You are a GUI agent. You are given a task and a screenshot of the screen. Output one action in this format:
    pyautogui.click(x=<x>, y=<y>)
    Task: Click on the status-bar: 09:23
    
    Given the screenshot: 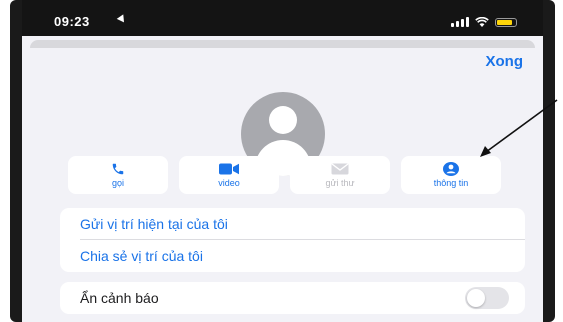 What is the action you would take?
    pyautogui.click(x=282, y=18)
    